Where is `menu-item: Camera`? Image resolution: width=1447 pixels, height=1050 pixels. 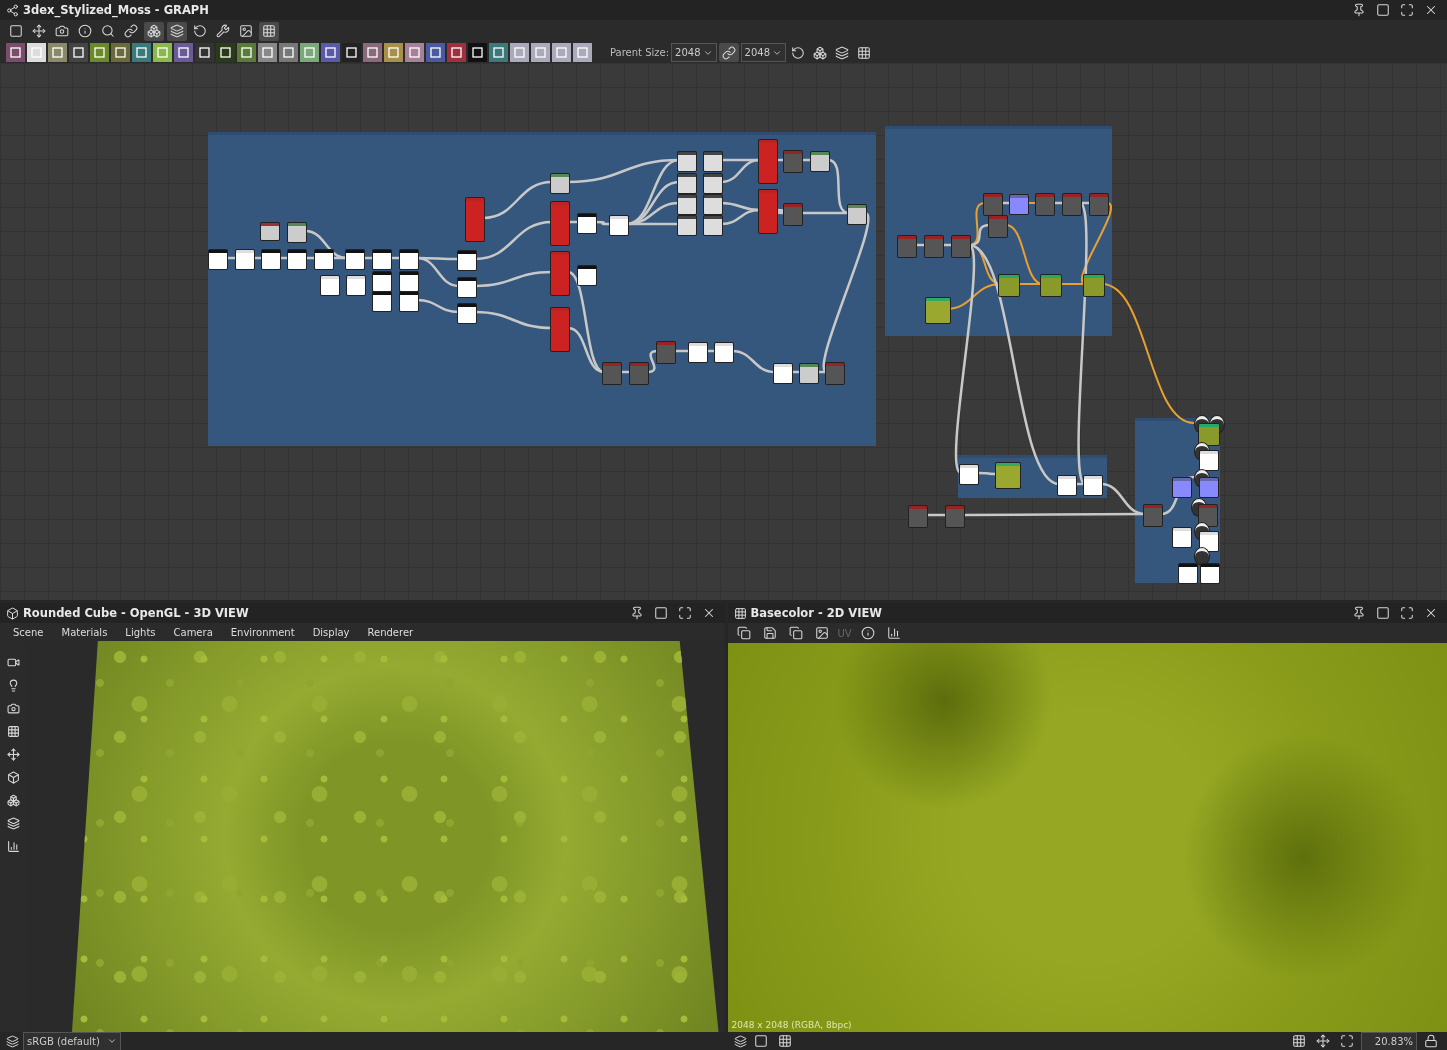 menu-item: Camera is located at coordinates (193, 632).